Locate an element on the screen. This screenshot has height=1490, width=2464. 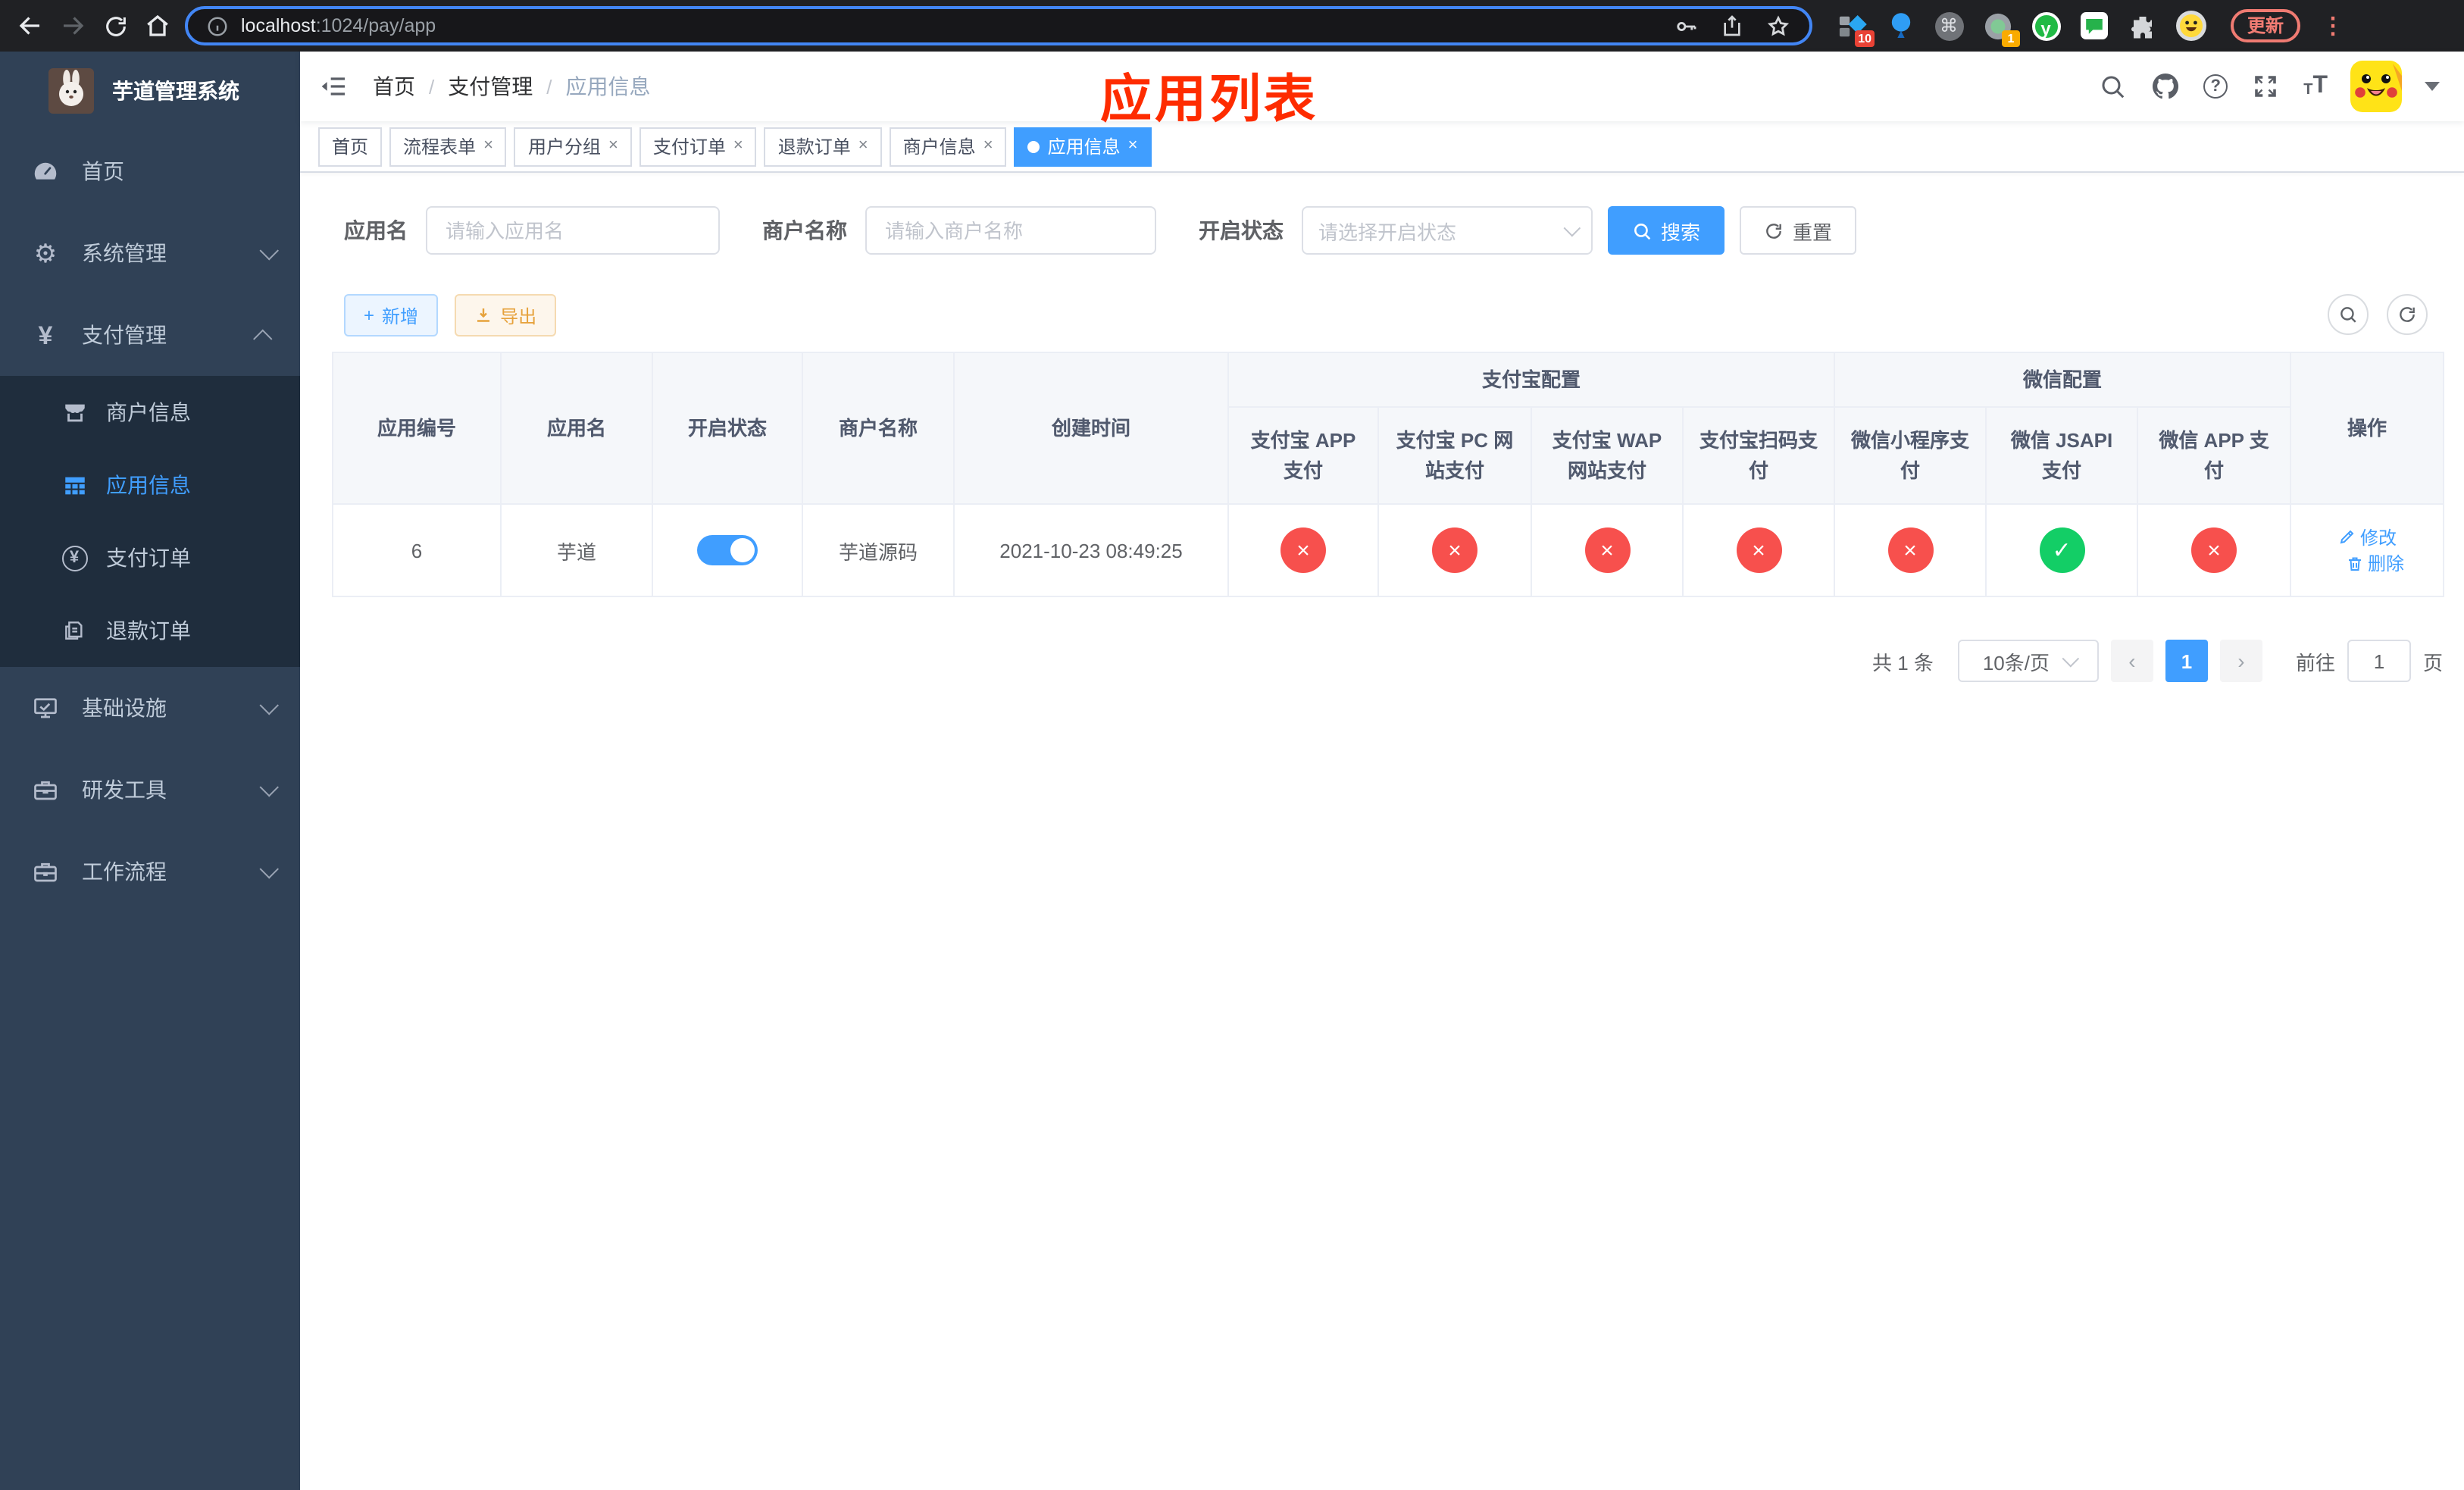
sidebar-item-dev-tools: 研发工具 is located at coordinates (150, 790).